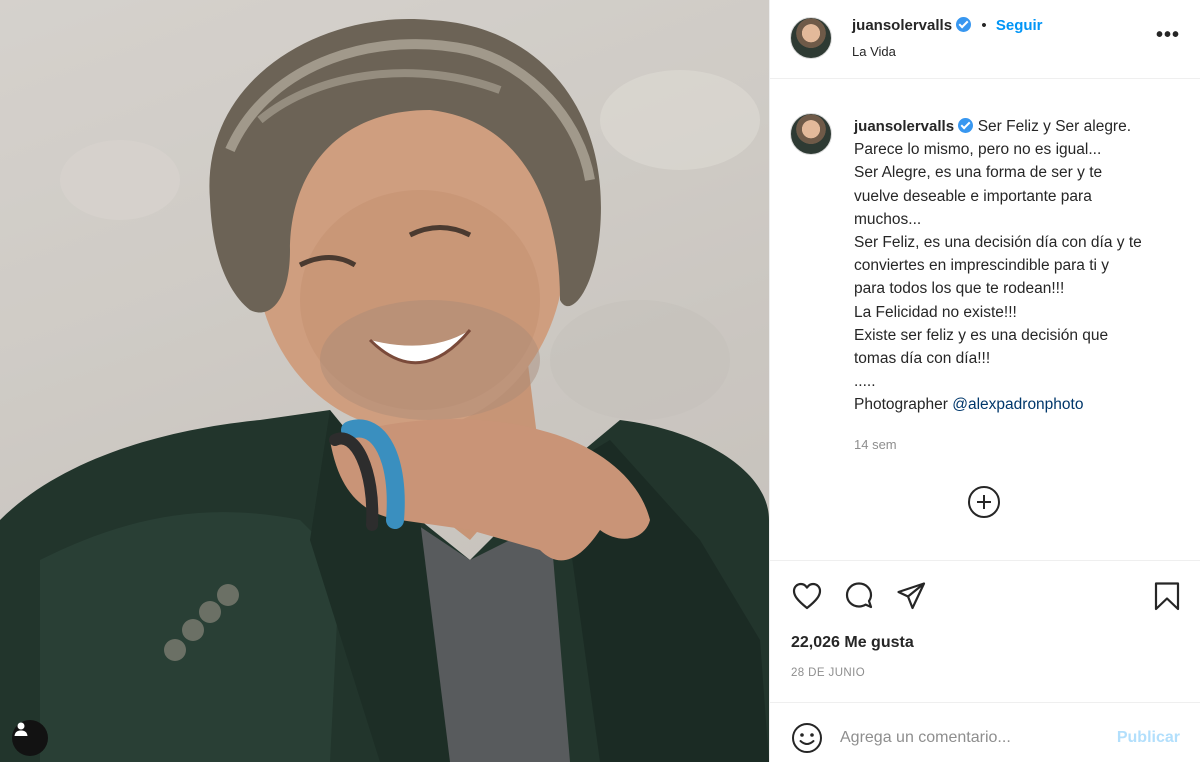  What do you see at coordinates (978, 173) in the screenshot?
I see `caption-text-line: Ser Alegre, es una forma de ser y te` at bounding box center [978, 173].